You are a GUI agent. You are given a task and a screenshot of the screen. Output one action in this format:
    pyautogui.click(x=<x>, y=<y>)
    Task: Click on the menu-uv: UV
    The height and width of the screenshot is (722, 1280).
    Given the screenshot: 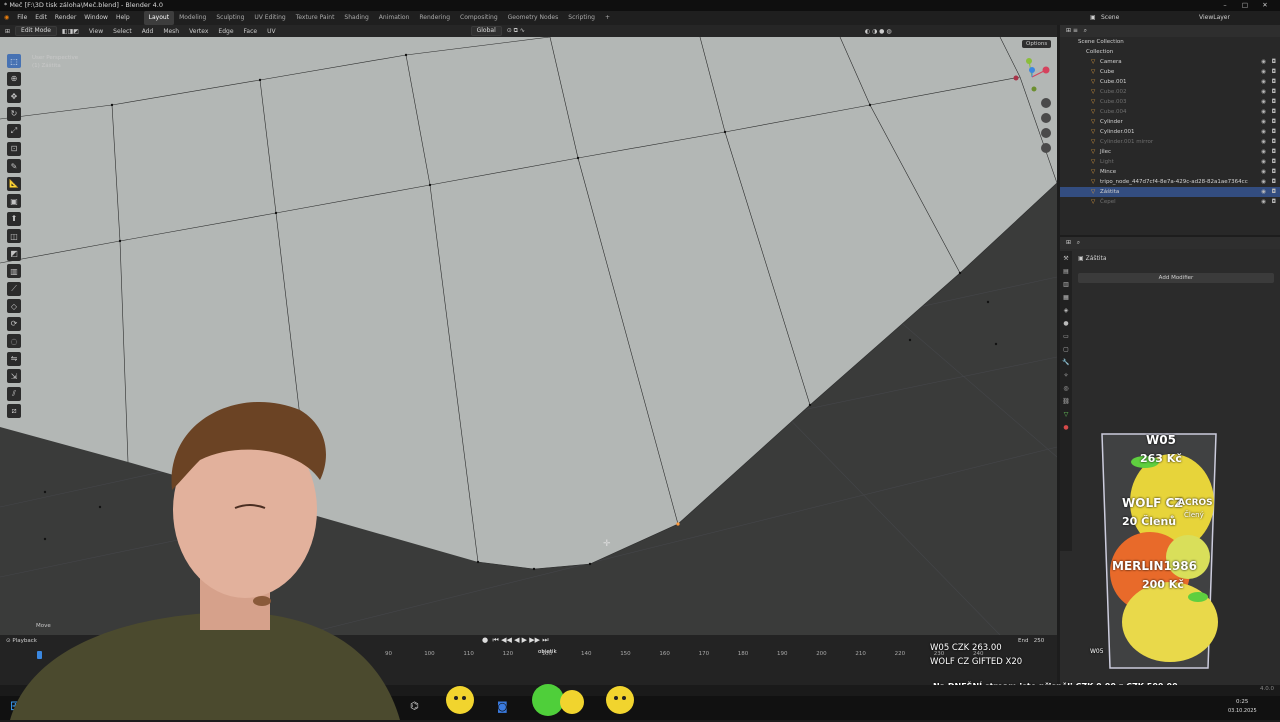 What is the action you would take?
    pyautogui.click(x=271, y=31)
    